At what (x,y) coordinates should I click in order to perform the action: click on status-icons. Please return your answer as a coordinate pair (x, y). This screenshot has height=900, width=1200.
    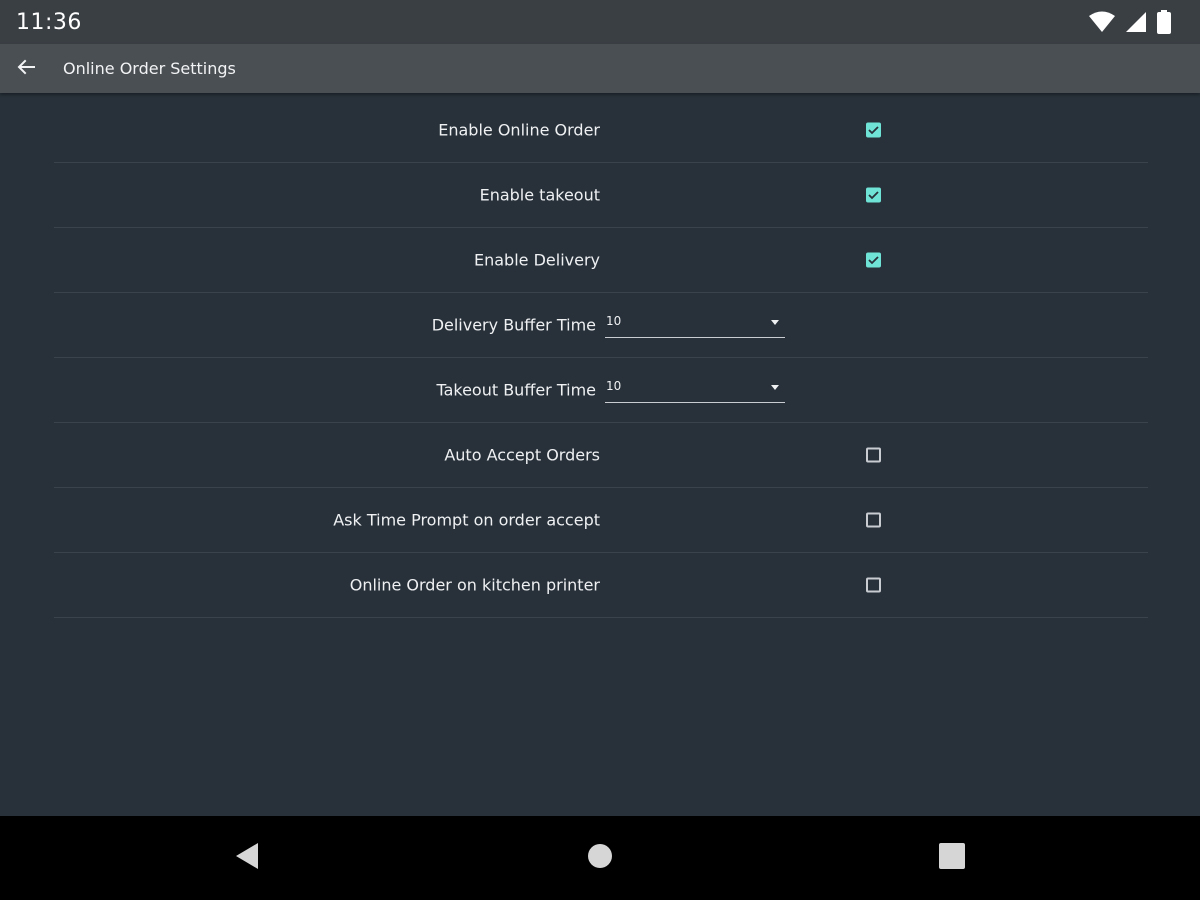
    Looking at the image, I should click on (1130, 22).